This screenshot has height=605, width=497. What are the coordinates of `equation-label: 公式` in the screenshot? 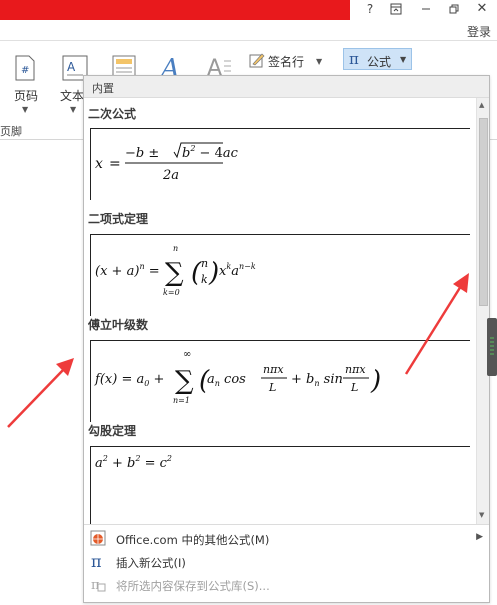 It's located at (379, 62).